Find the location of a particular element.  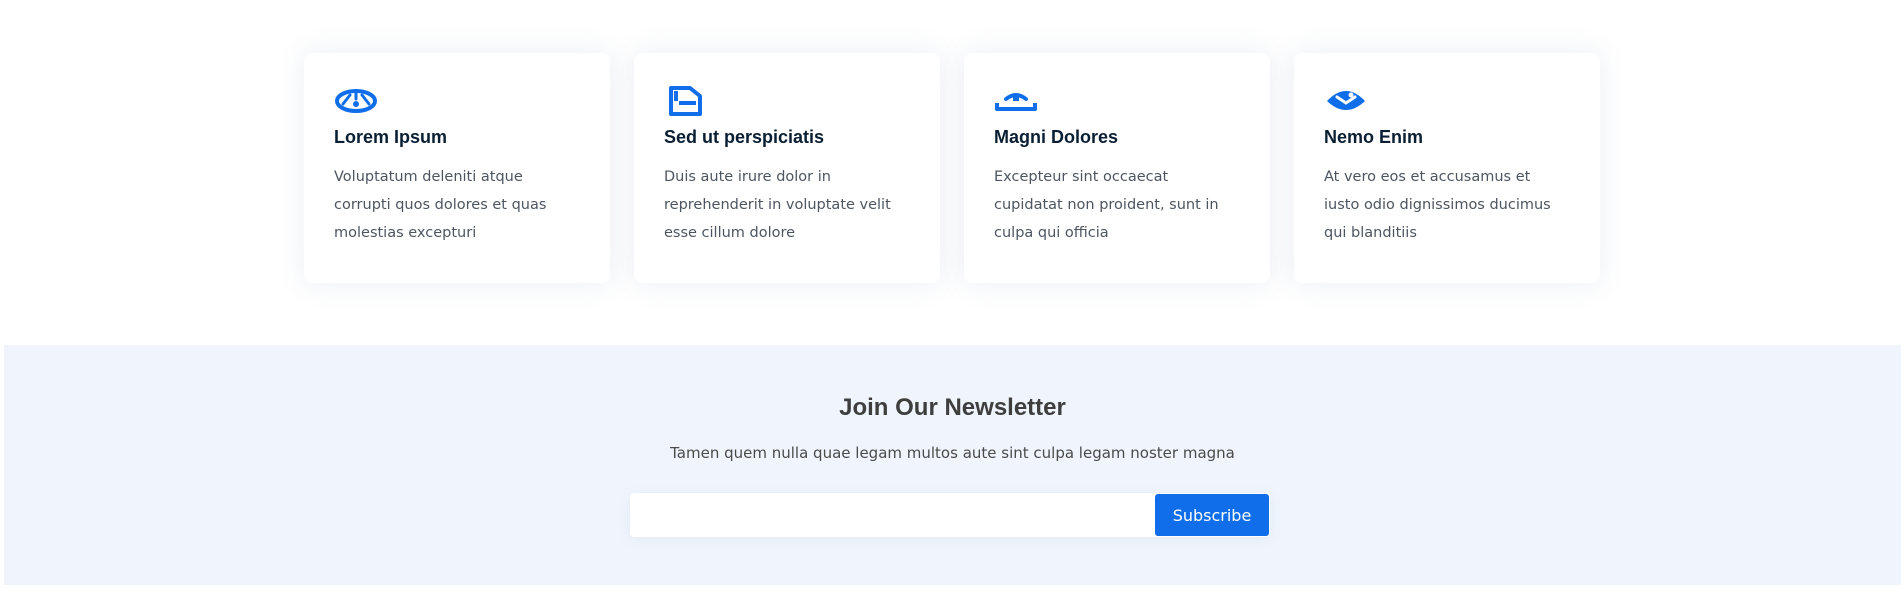

feature-card-title: Lorem Ipsum is located at coordinates (391, 137).